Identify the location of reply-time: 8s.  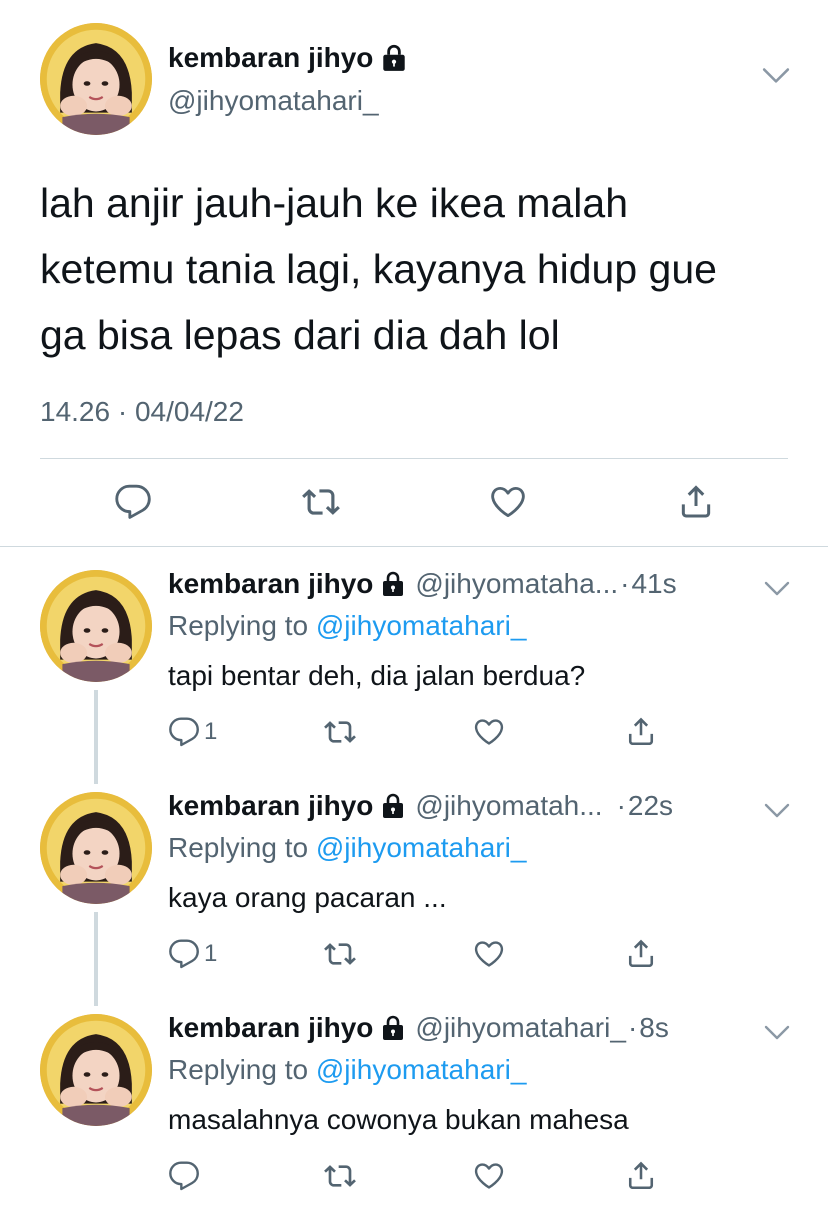
(654, 1028).